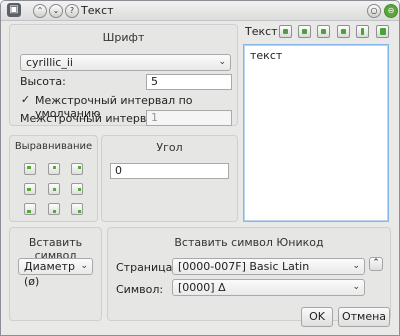 The width and height of the screenshot is (400, 336). I want to click on insert-symbol-value: Диаметр (ø), so click(49, 274).